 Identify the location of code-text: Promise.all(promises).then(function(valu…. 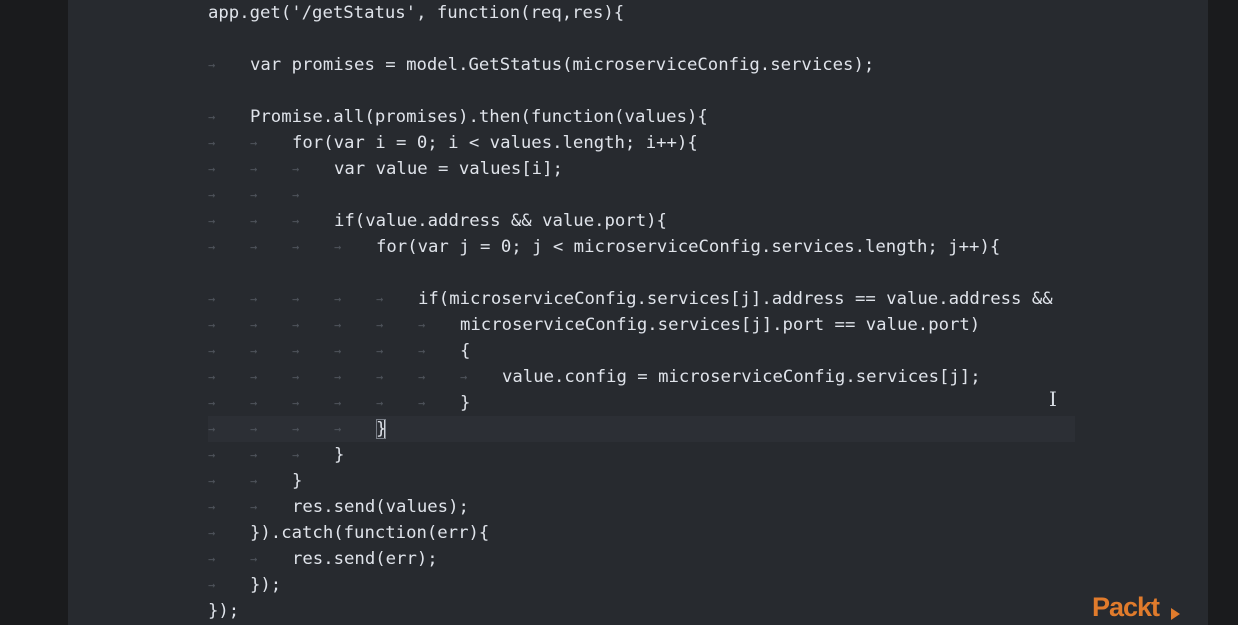
(479, 117).